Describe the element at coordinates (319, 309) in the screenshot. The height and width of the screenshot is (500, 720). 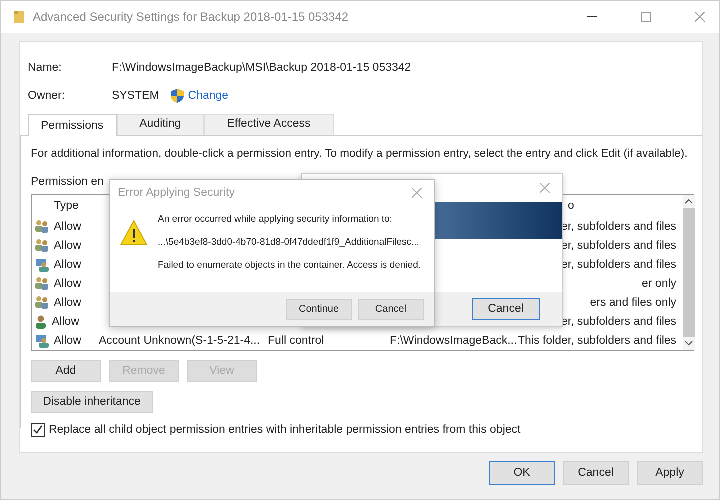
I see `dialog-button: Continue` at that location.